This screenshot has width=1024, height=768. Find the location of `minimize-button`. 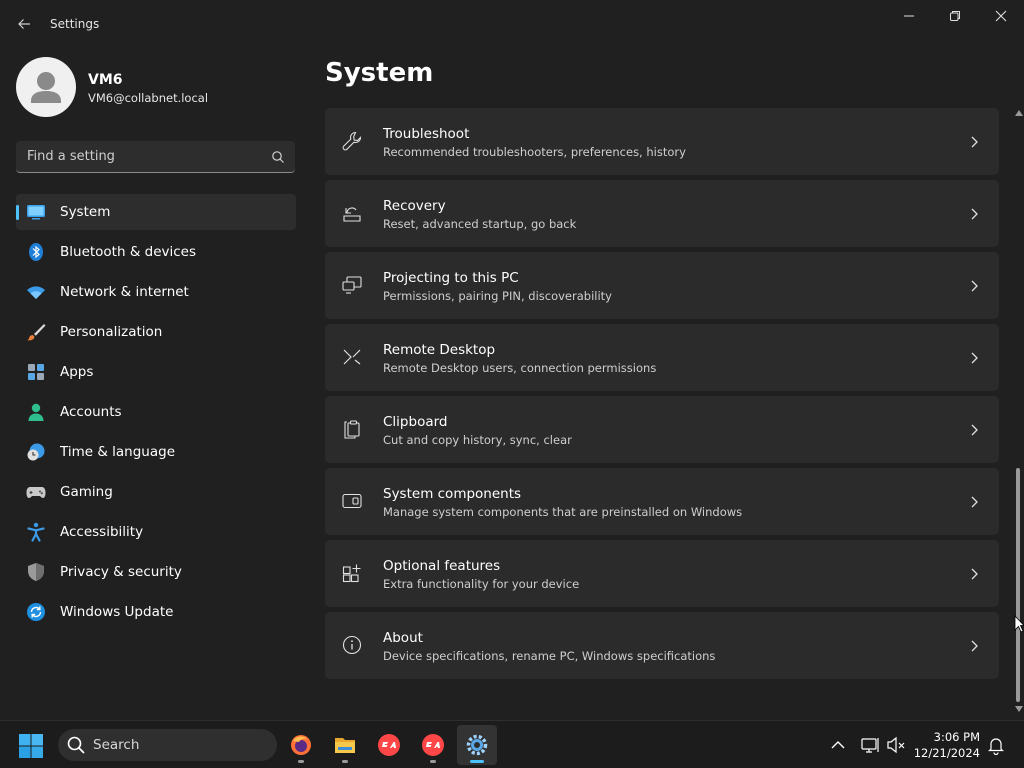

minimize-button is located at coordinates (909, 16).